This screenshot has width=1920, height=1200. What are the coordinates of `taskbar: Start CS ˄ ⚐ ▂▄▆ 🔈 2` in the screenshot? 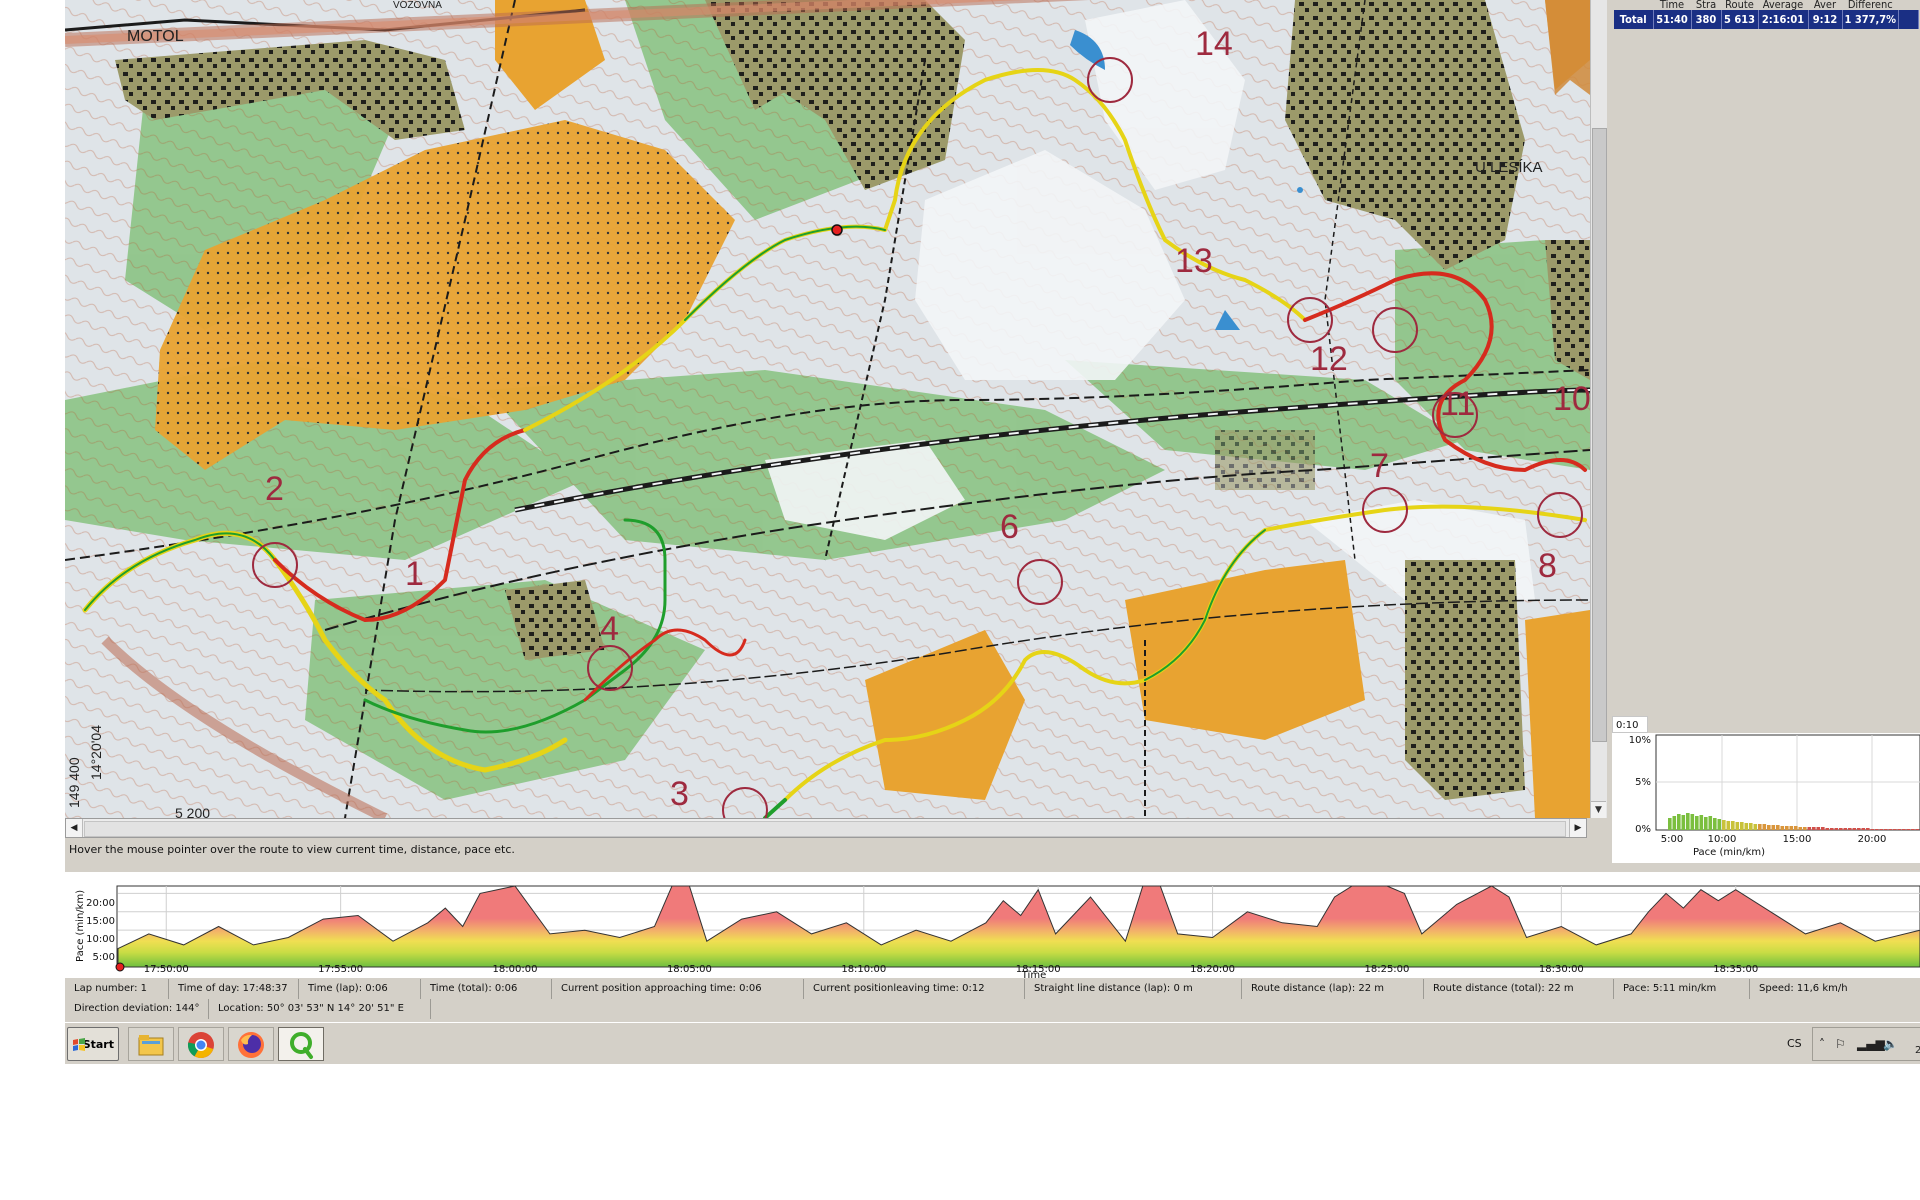 It's located at (992, 1043).